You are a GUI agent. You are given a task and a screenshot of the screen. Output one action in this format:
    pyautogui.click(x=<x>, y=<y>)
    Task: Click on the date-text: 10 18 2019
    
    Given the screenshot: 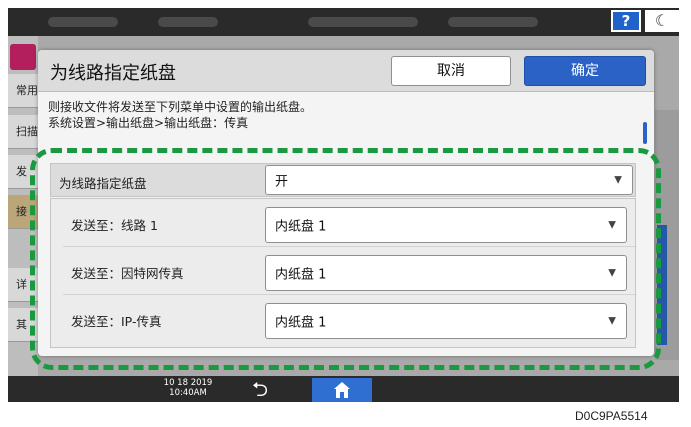 What is the action you would take?
    pyautogui.click(x=188, y=383)
    